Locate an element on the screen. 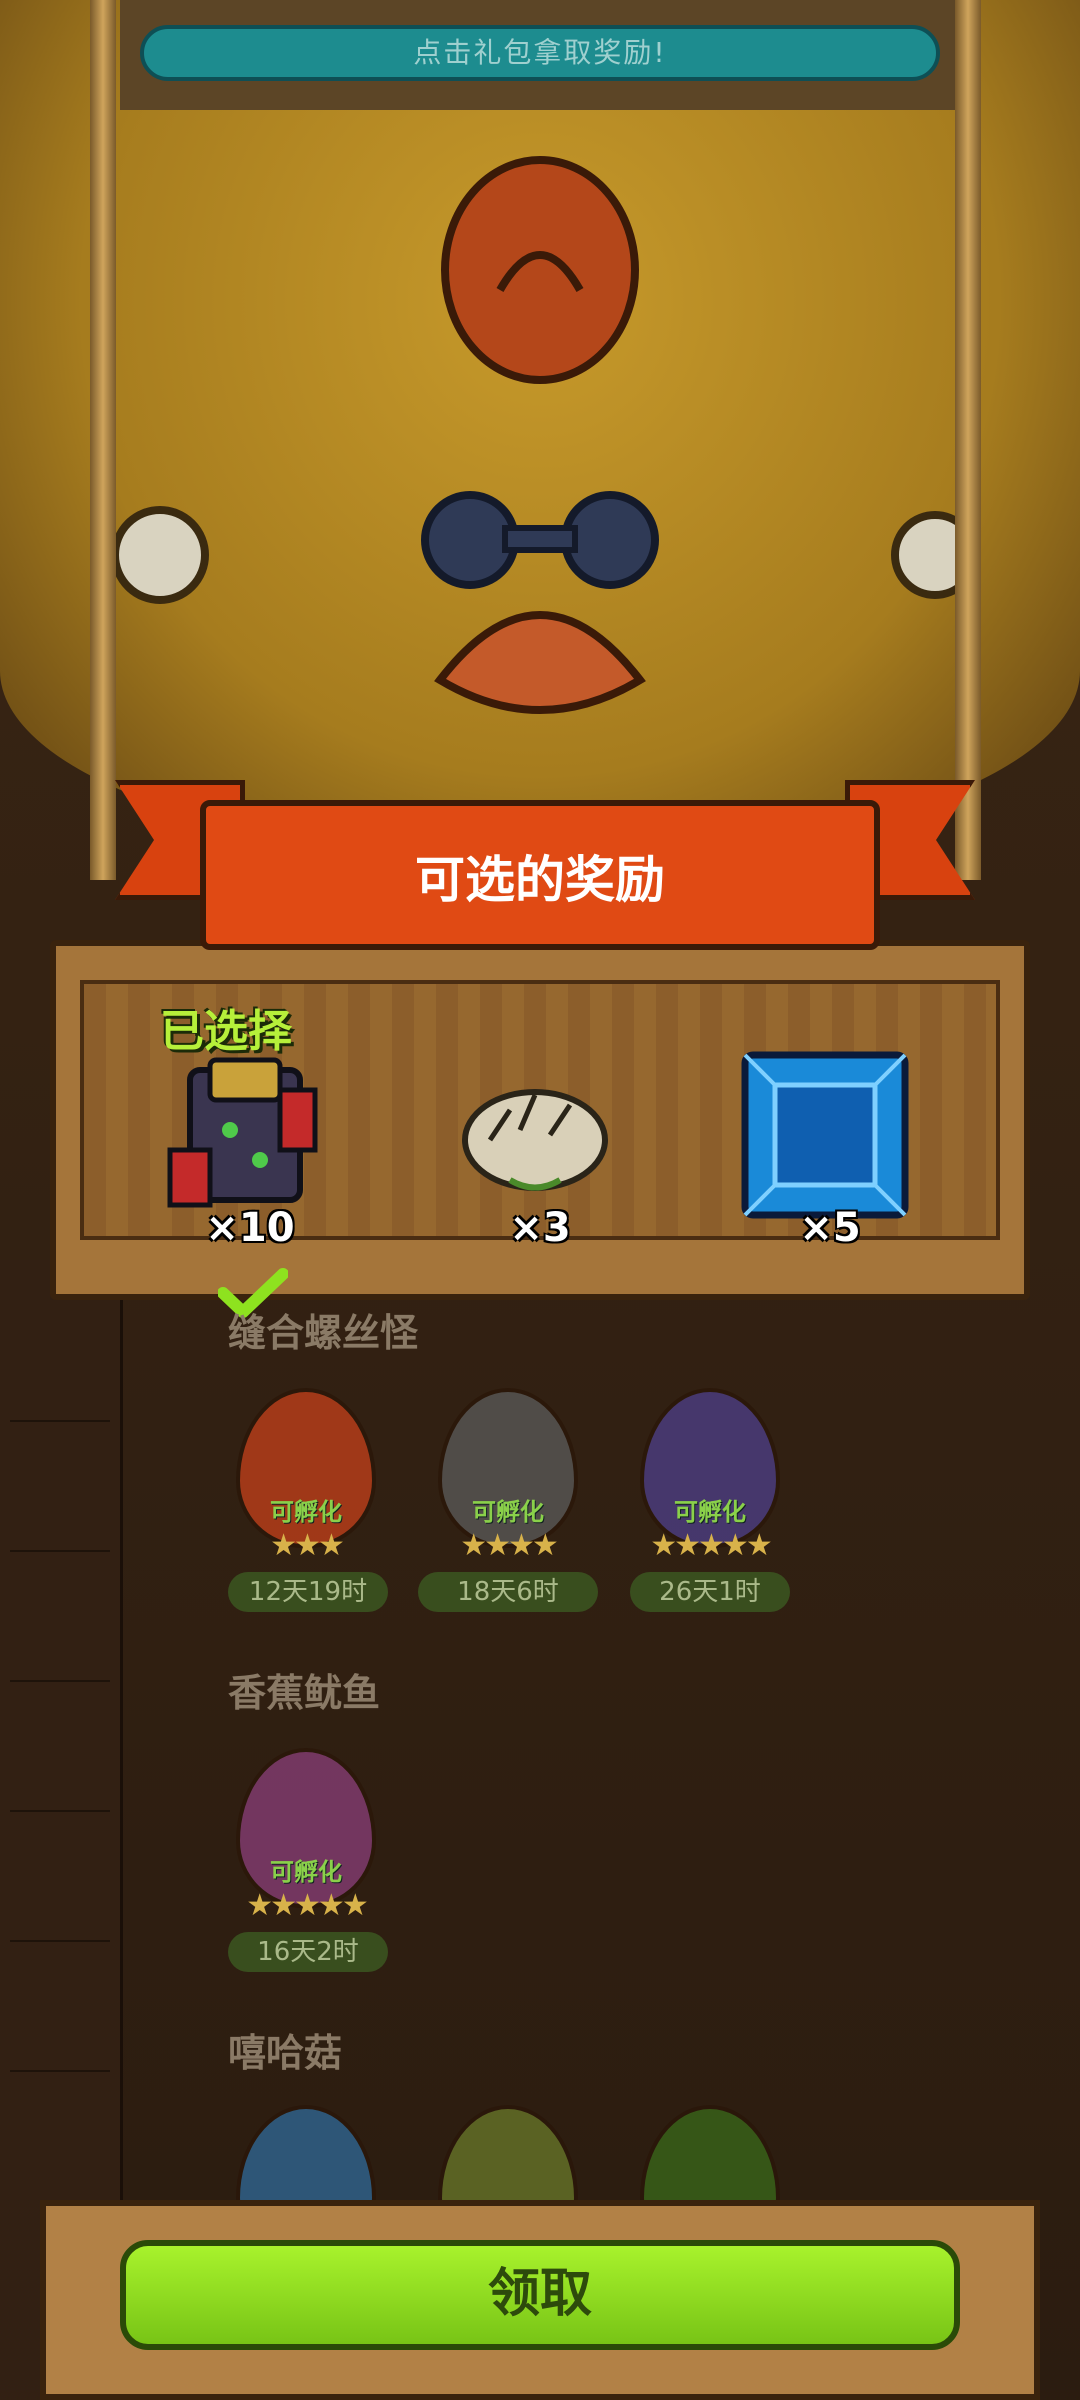 The width and height of the screenshot is (1080, 2400). egg-tag-1-2: 可孵化 is located at coordinates (508, 1512).